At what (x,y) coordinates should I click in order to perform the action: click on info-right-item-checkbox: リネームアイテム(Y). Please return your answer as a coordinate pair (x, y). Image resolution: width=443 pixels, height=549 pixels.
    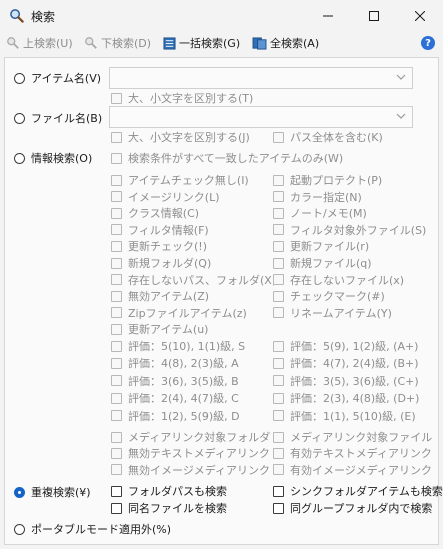
    Looking at the image, I should click on (332, 313).